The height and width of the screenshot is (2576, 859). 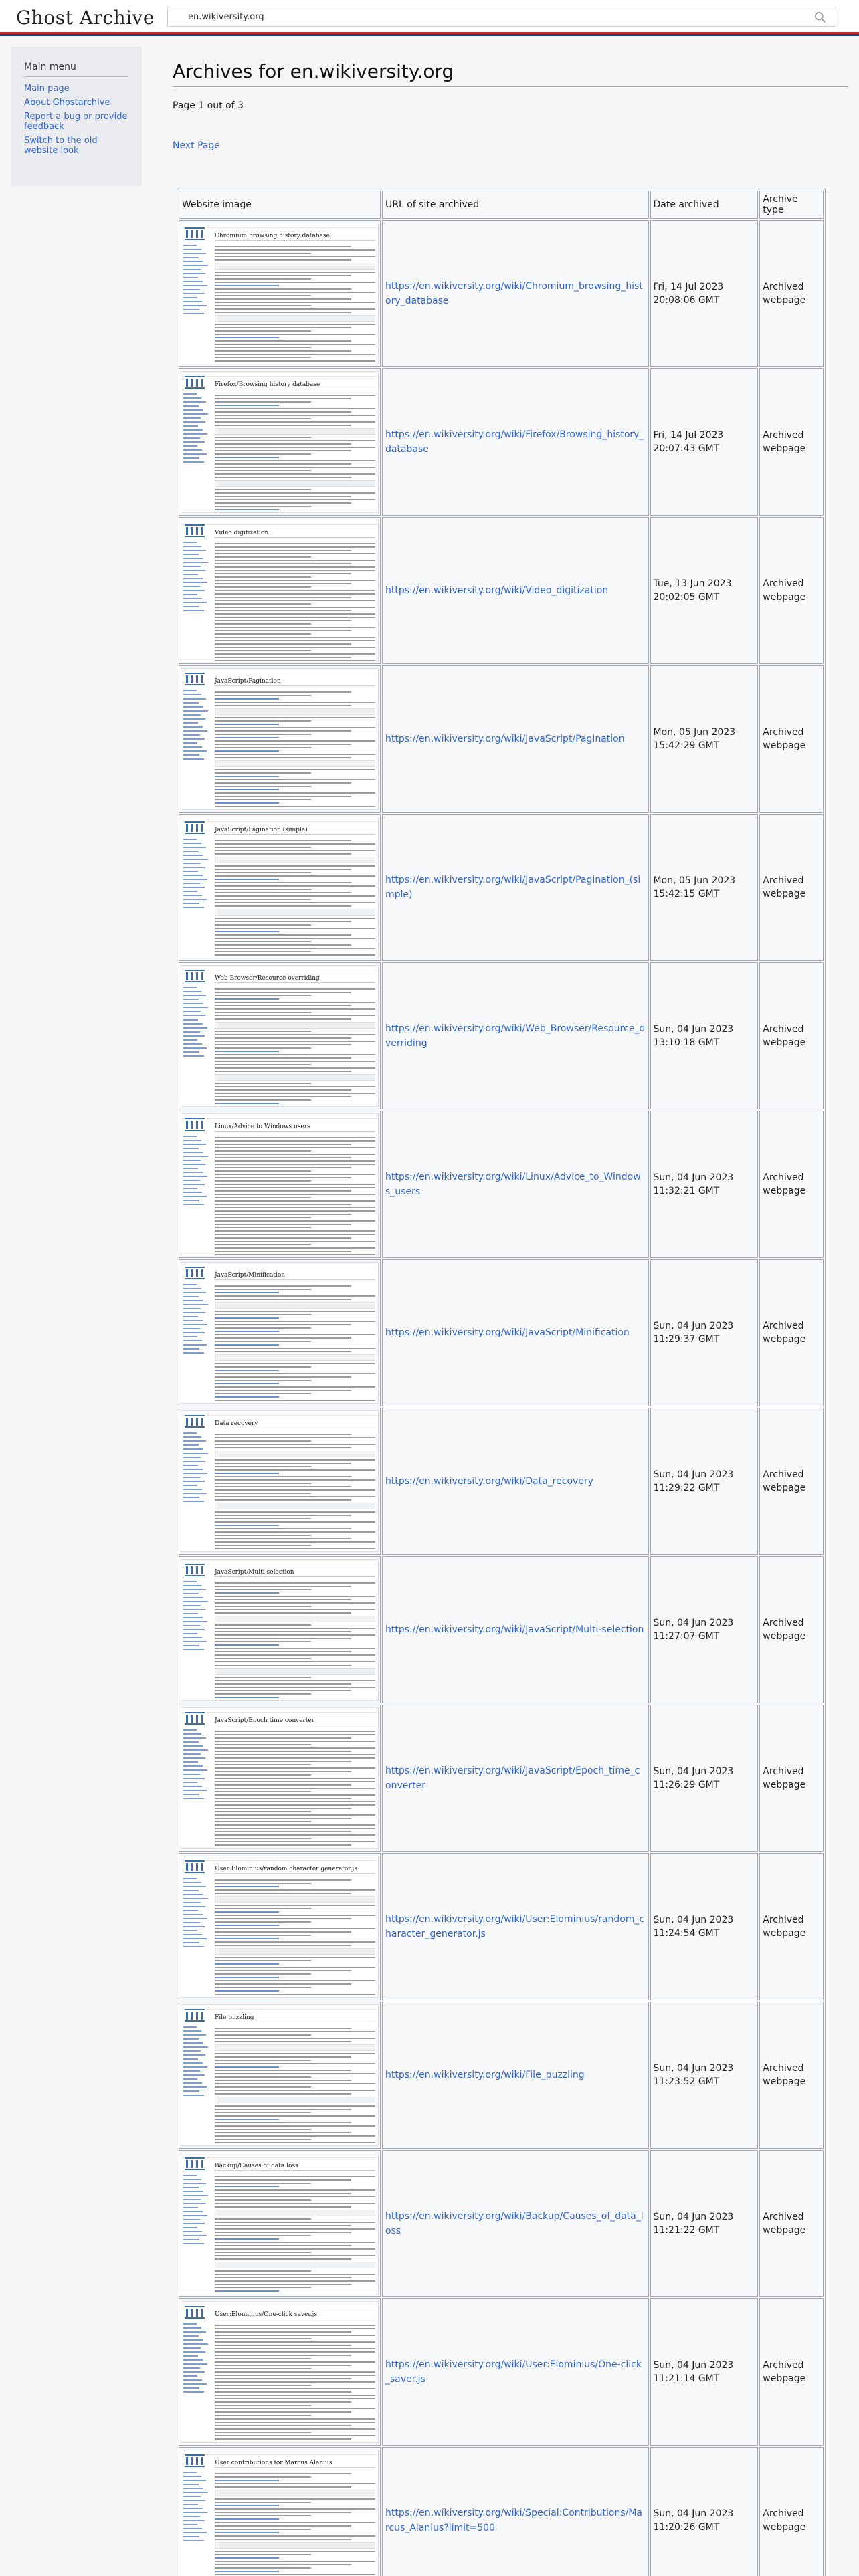 What do you see at coordinates (686, 2527) in the screenshot?
I see `archive-time: 11:20:26 GMT` at bounding box center [686, 2527].